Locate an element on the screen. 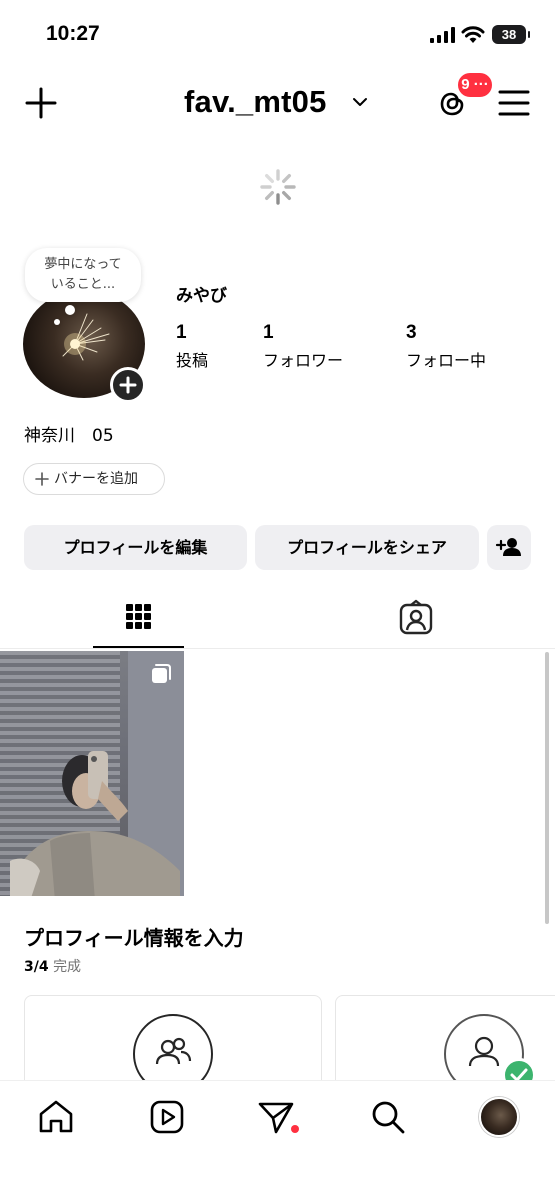  complete-profile-progress: 3/4 完成 is located at coordinates (52, 966).